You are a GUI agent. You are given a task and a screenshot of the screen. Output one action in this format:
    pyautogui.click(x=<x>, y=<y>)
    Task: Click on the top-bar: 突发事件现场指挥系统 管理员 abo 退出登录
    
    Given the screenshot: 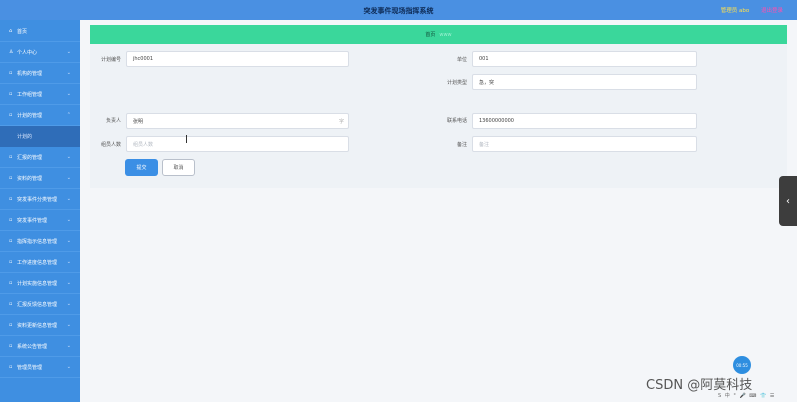 What is the action you would take?
    pyautogui.click(x=398, y=10)
    